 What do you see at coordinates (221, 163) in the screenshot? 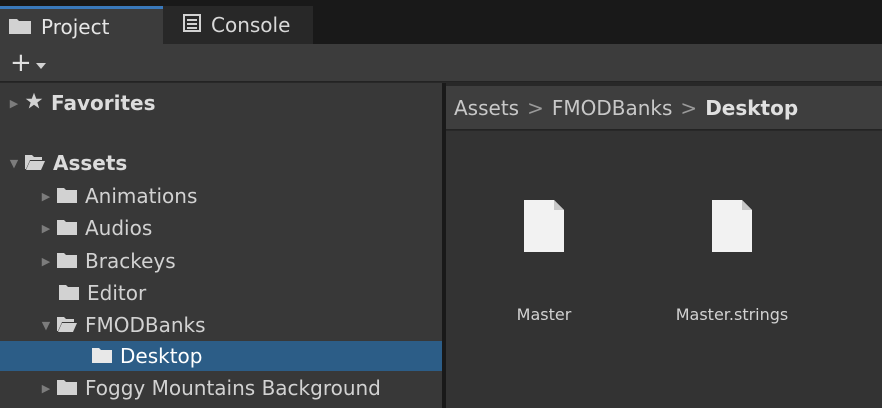
I see `tree-item-assets: ▼ Assets` at bounding box center [221, 163].